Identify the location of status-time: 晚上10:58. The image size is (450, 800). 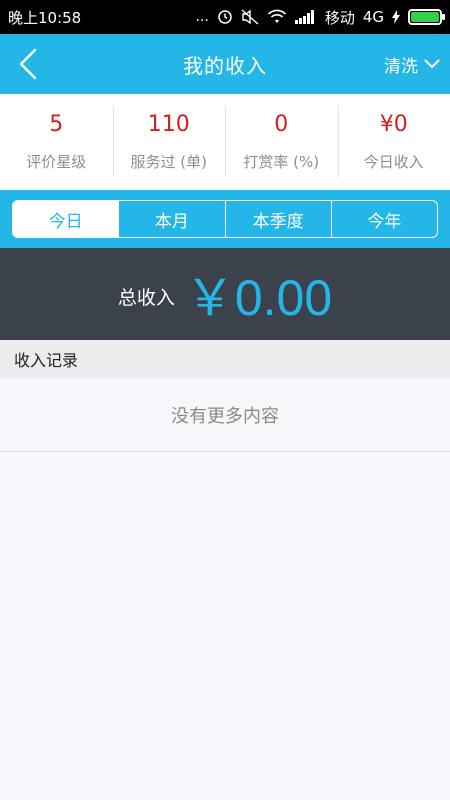
(45, 17).